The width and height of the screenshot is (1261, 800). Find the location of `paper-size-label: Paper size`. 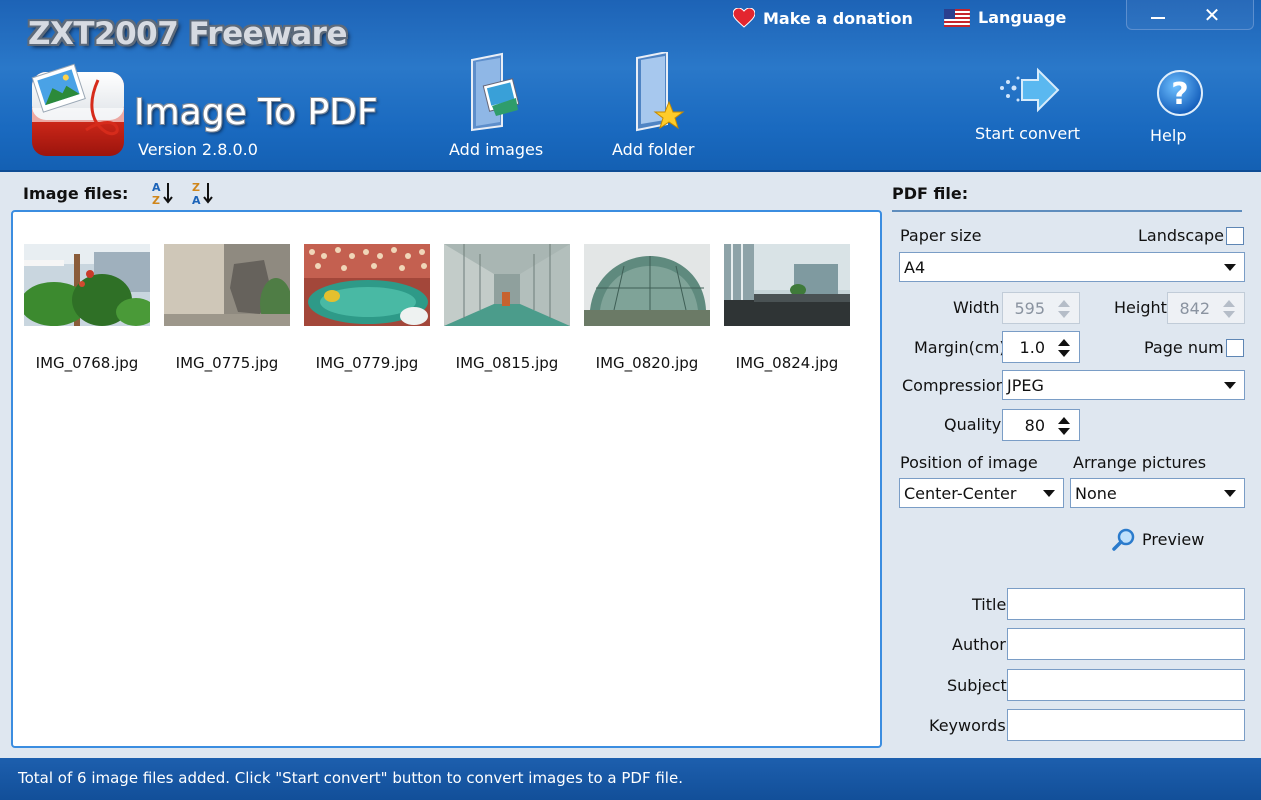

paper-size-label: Paper size is located at coordinates (941, 235).